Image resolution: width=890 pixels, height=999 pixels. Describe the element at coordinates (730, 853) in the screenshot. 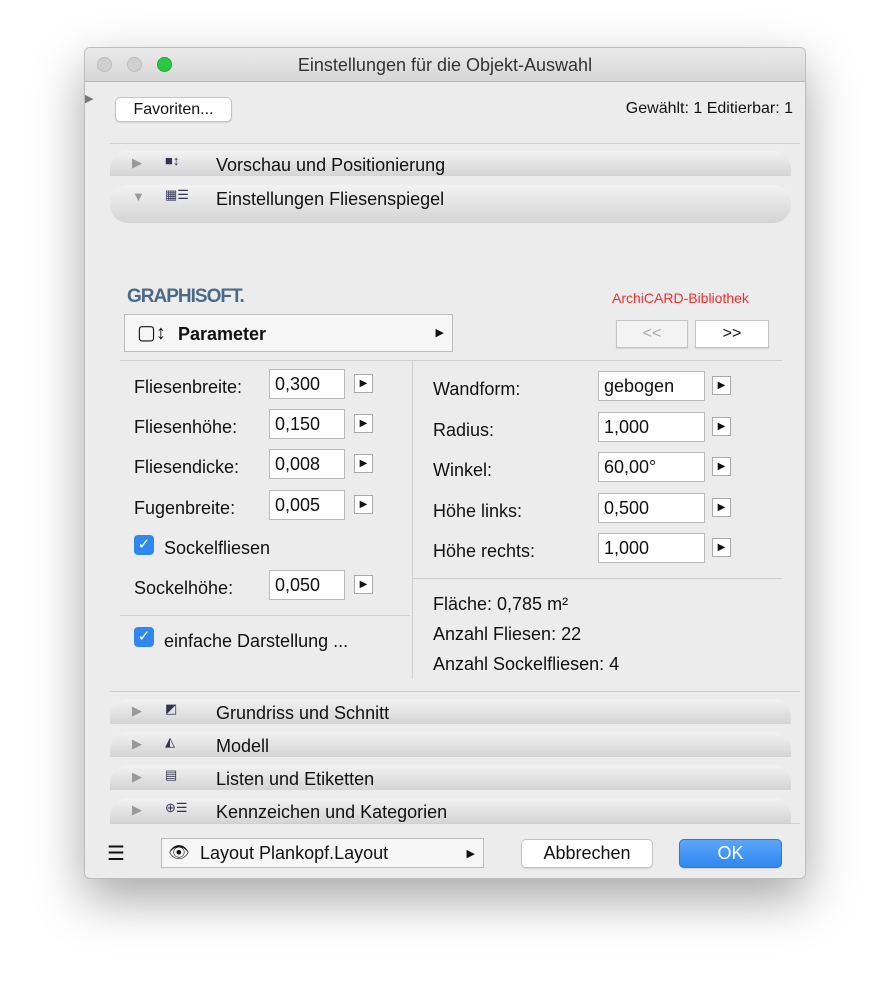

I see `ok-button: OK` at that location.